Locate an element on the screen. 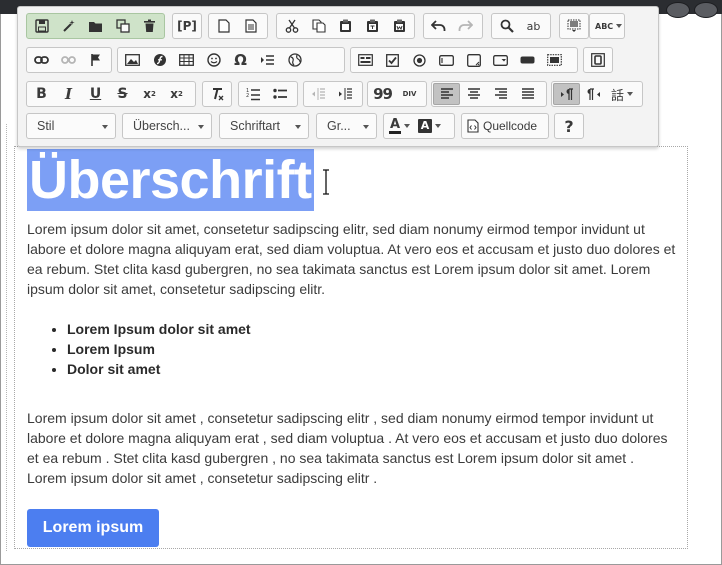 The image size is (722, 565). checkbox-button is located at coordinates (392, 60).